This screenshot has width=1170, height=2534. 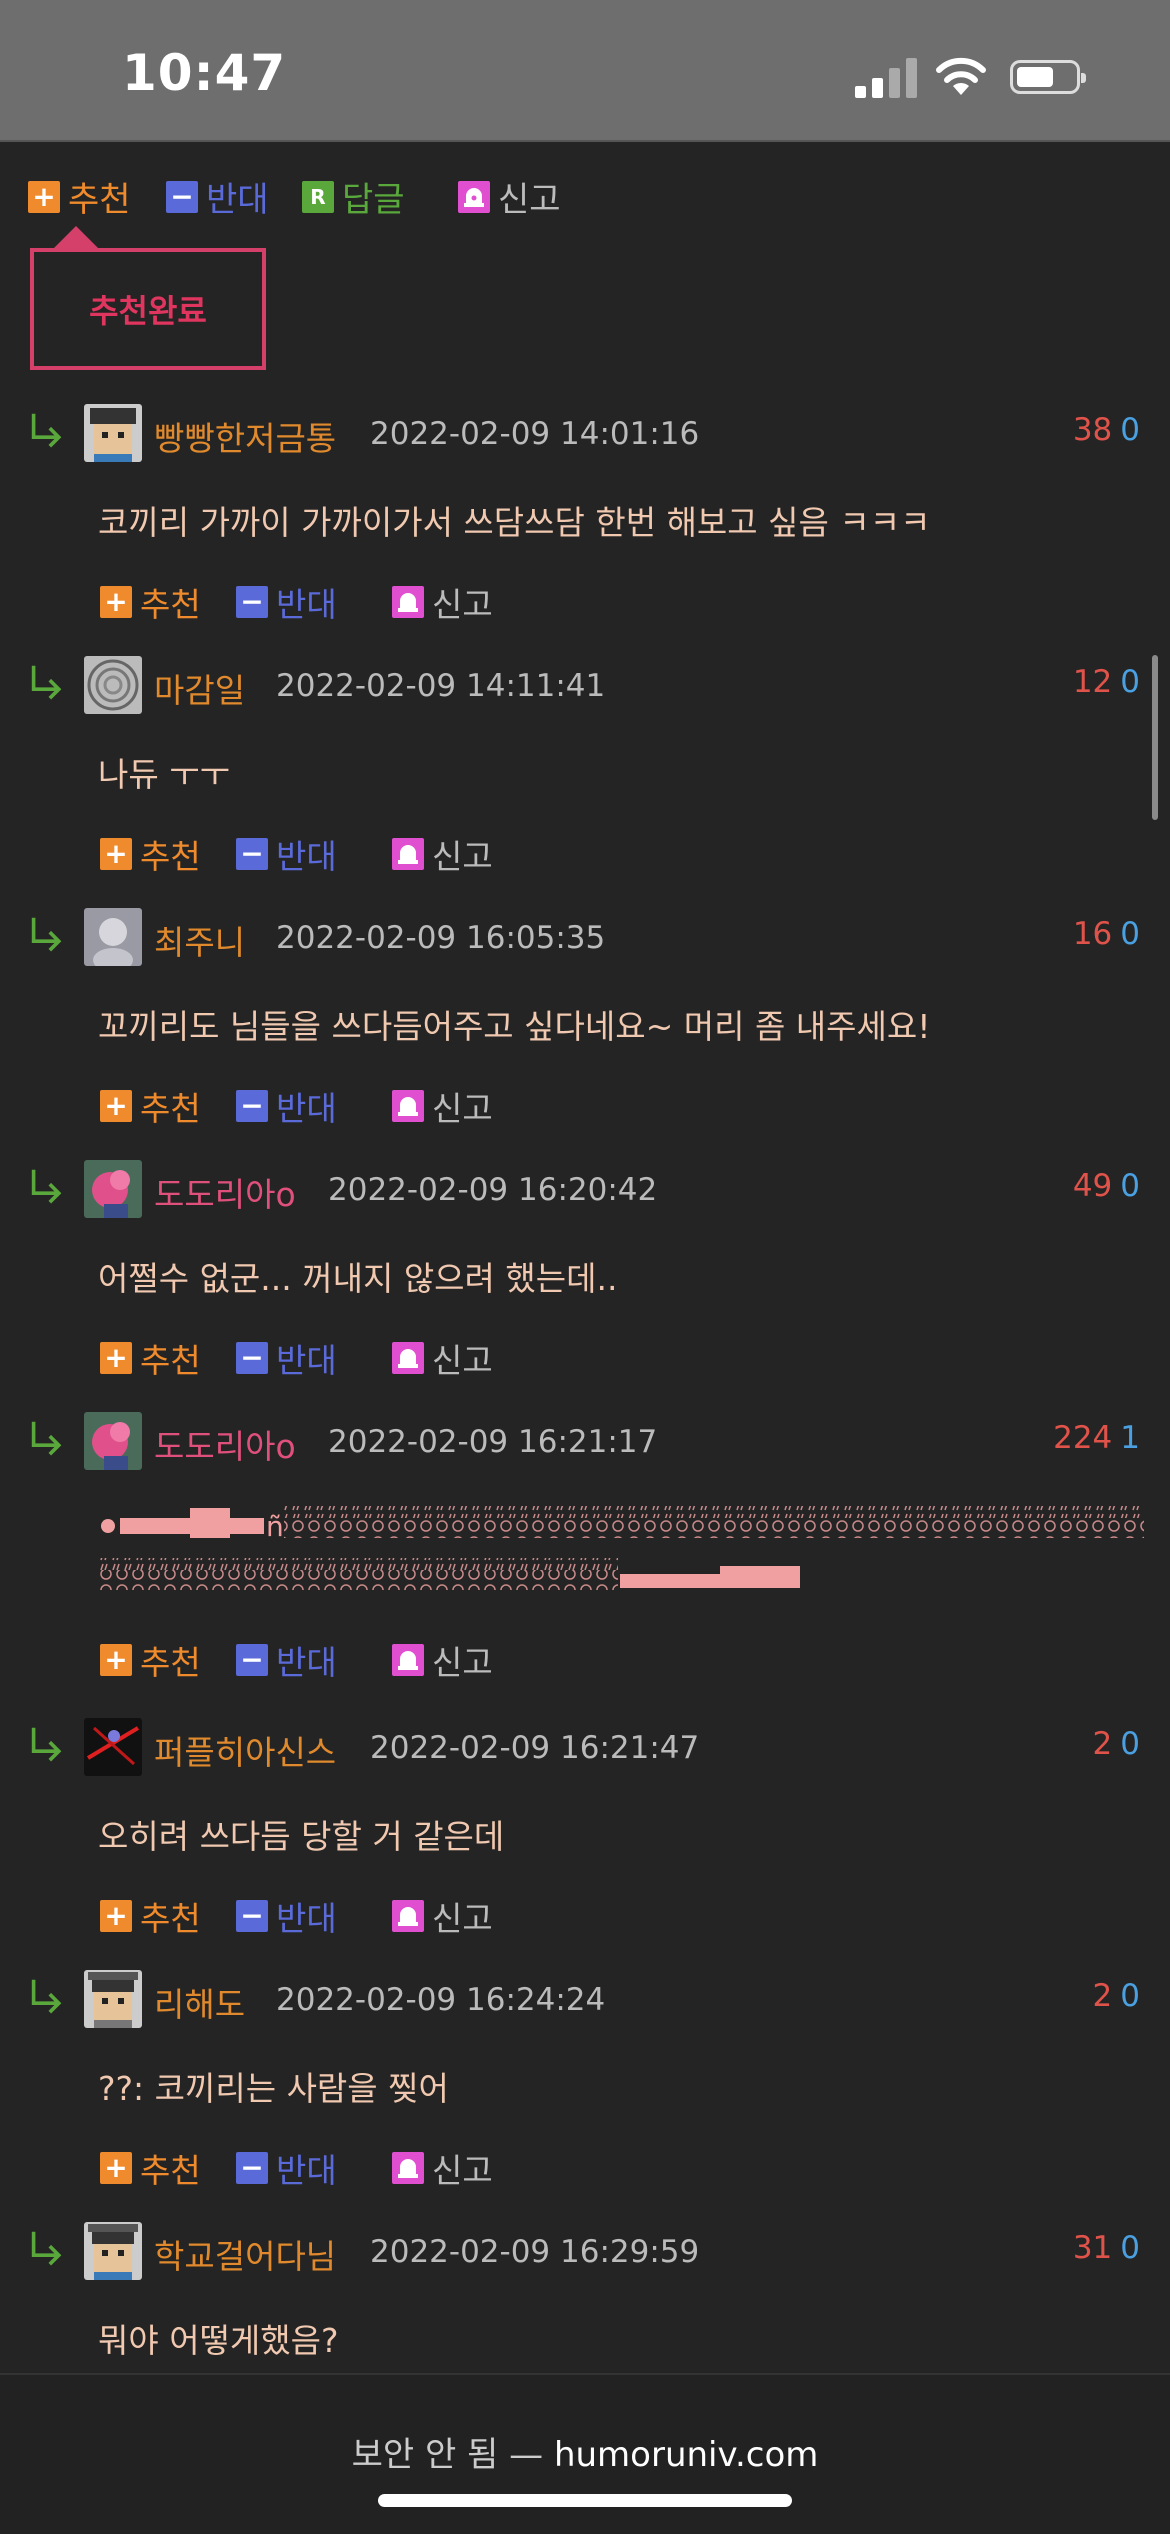 What do you see at coordinates (1096, 1438) in the screenshot?
I see `comment-score: 224 1` at bounding box center [1096, 1438].